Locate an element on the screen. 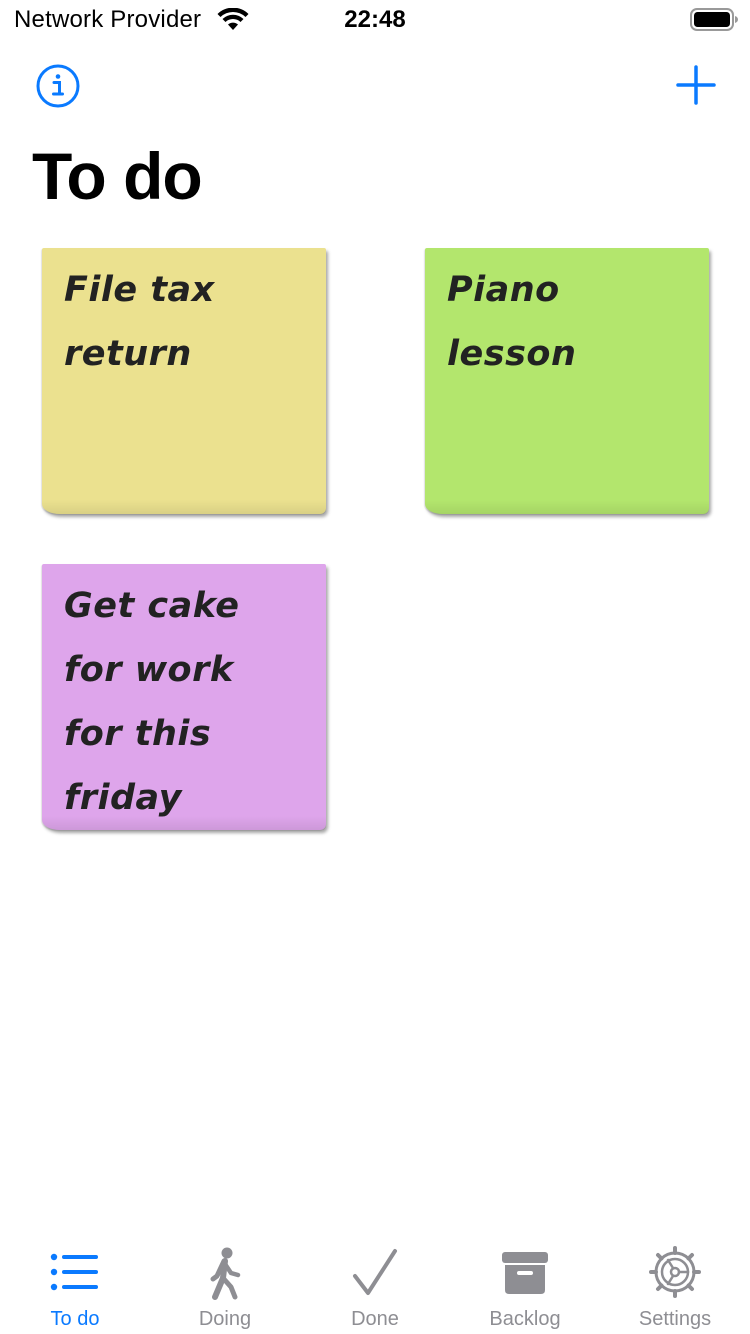 The height and width of the screenshot is (1334, 750). sticky-note: File tax return is located at coordinates (184, 381).